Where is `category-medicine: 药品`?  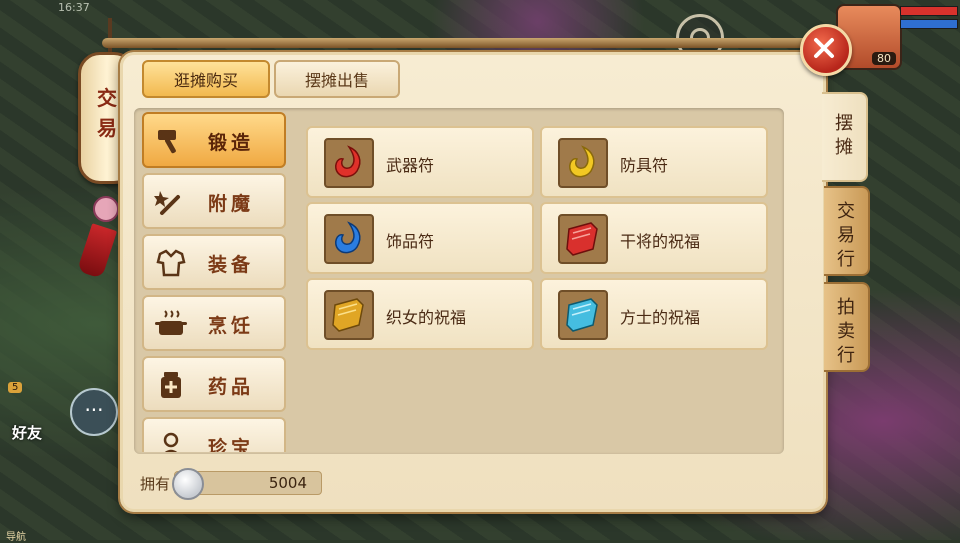 category-medicine: 药品 is located at coordinates (214, 384).